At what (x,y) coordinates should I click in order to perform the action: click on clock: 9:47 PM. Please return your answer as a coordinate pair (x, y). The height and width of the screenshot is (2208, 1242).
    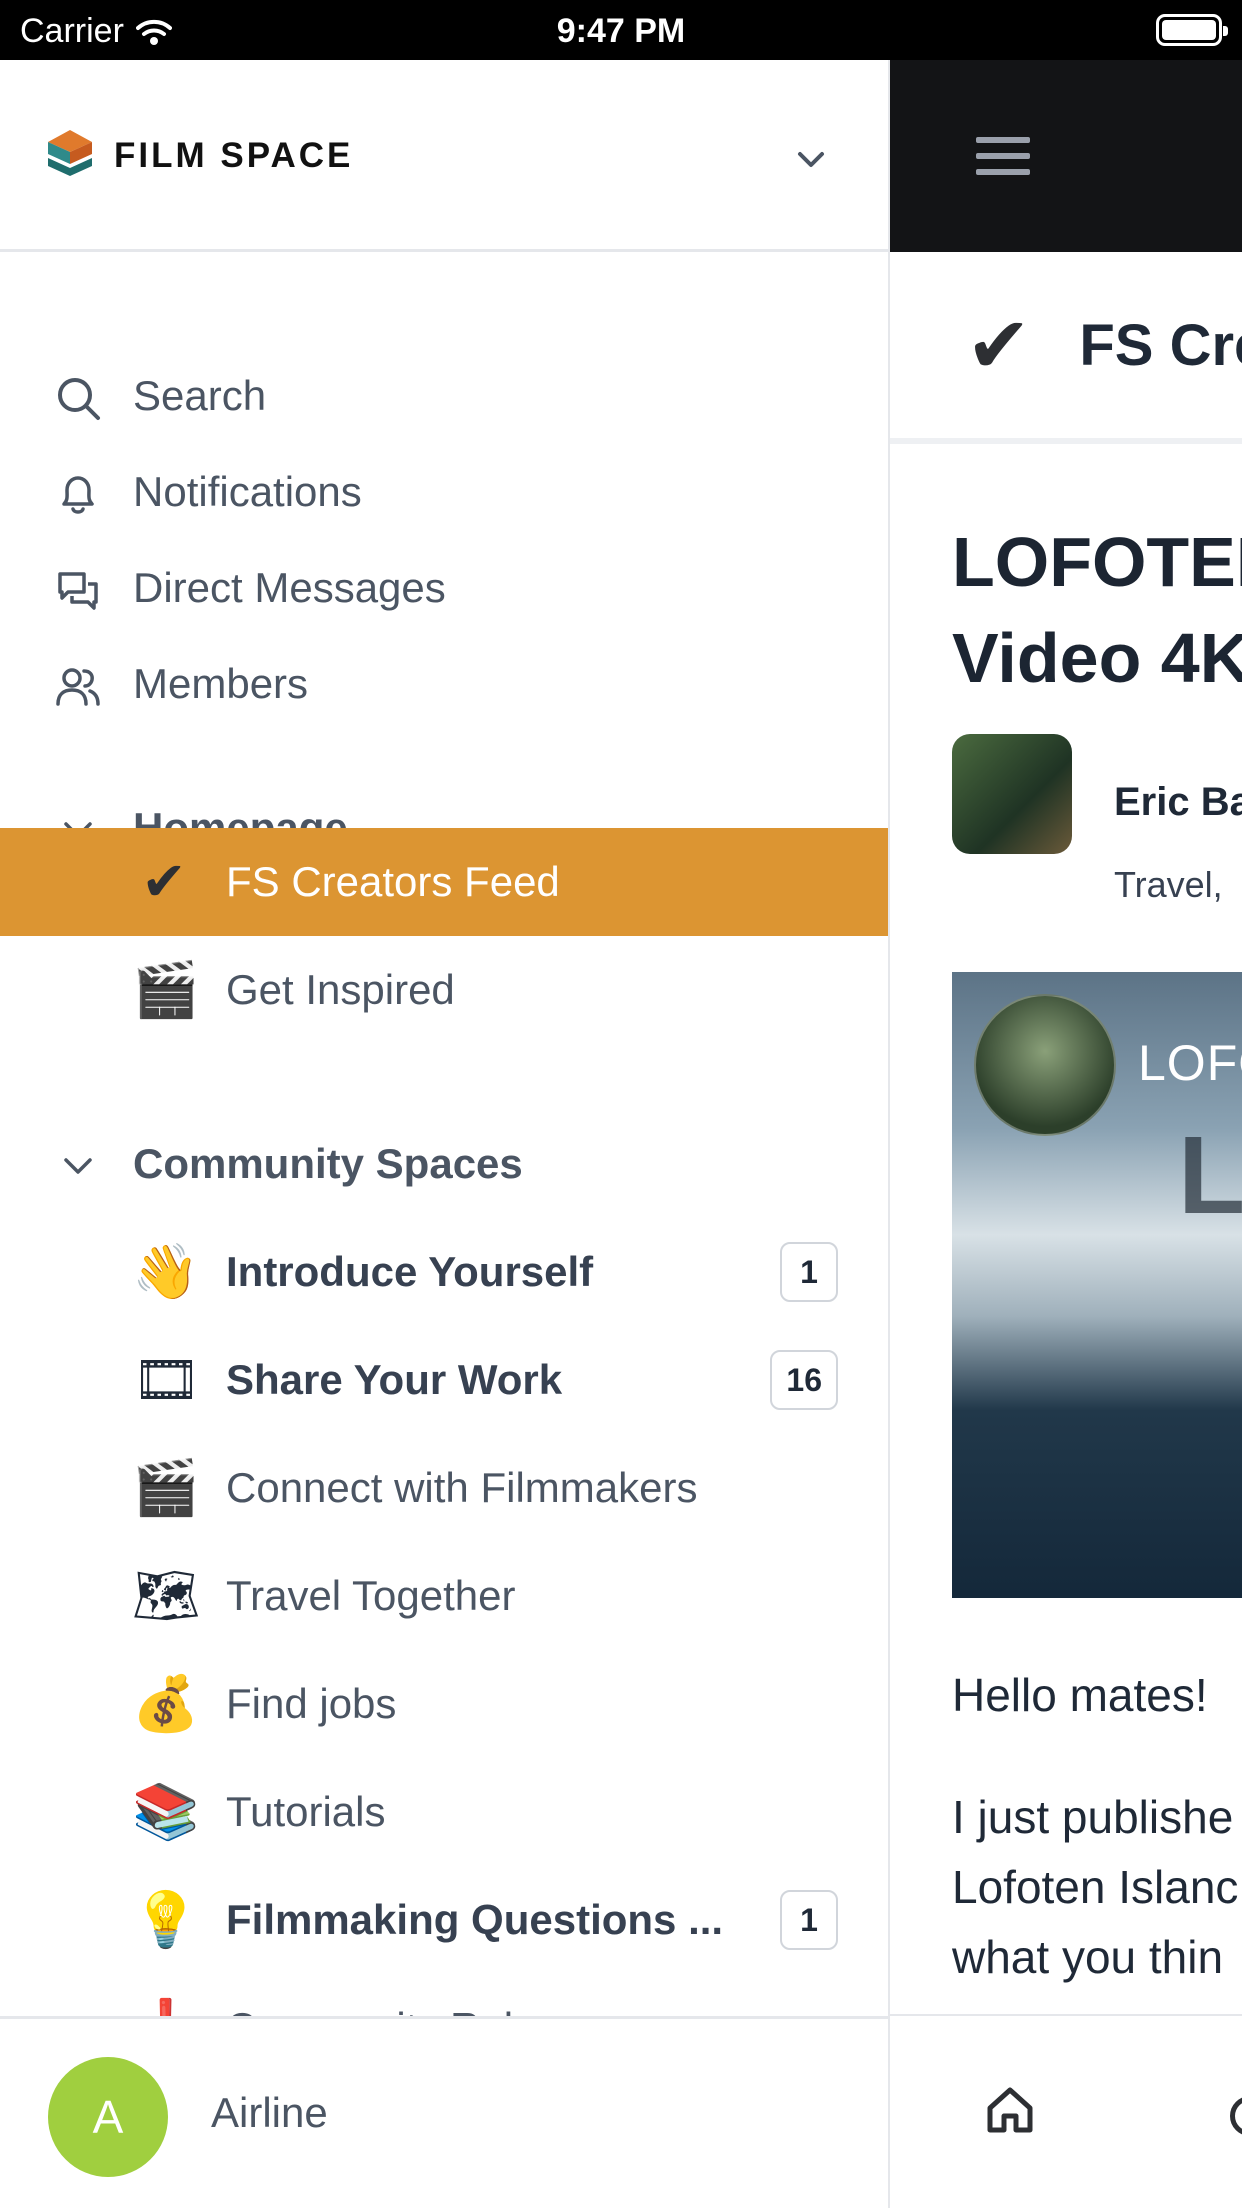
    Looking at the image, I should click on (621, 31).